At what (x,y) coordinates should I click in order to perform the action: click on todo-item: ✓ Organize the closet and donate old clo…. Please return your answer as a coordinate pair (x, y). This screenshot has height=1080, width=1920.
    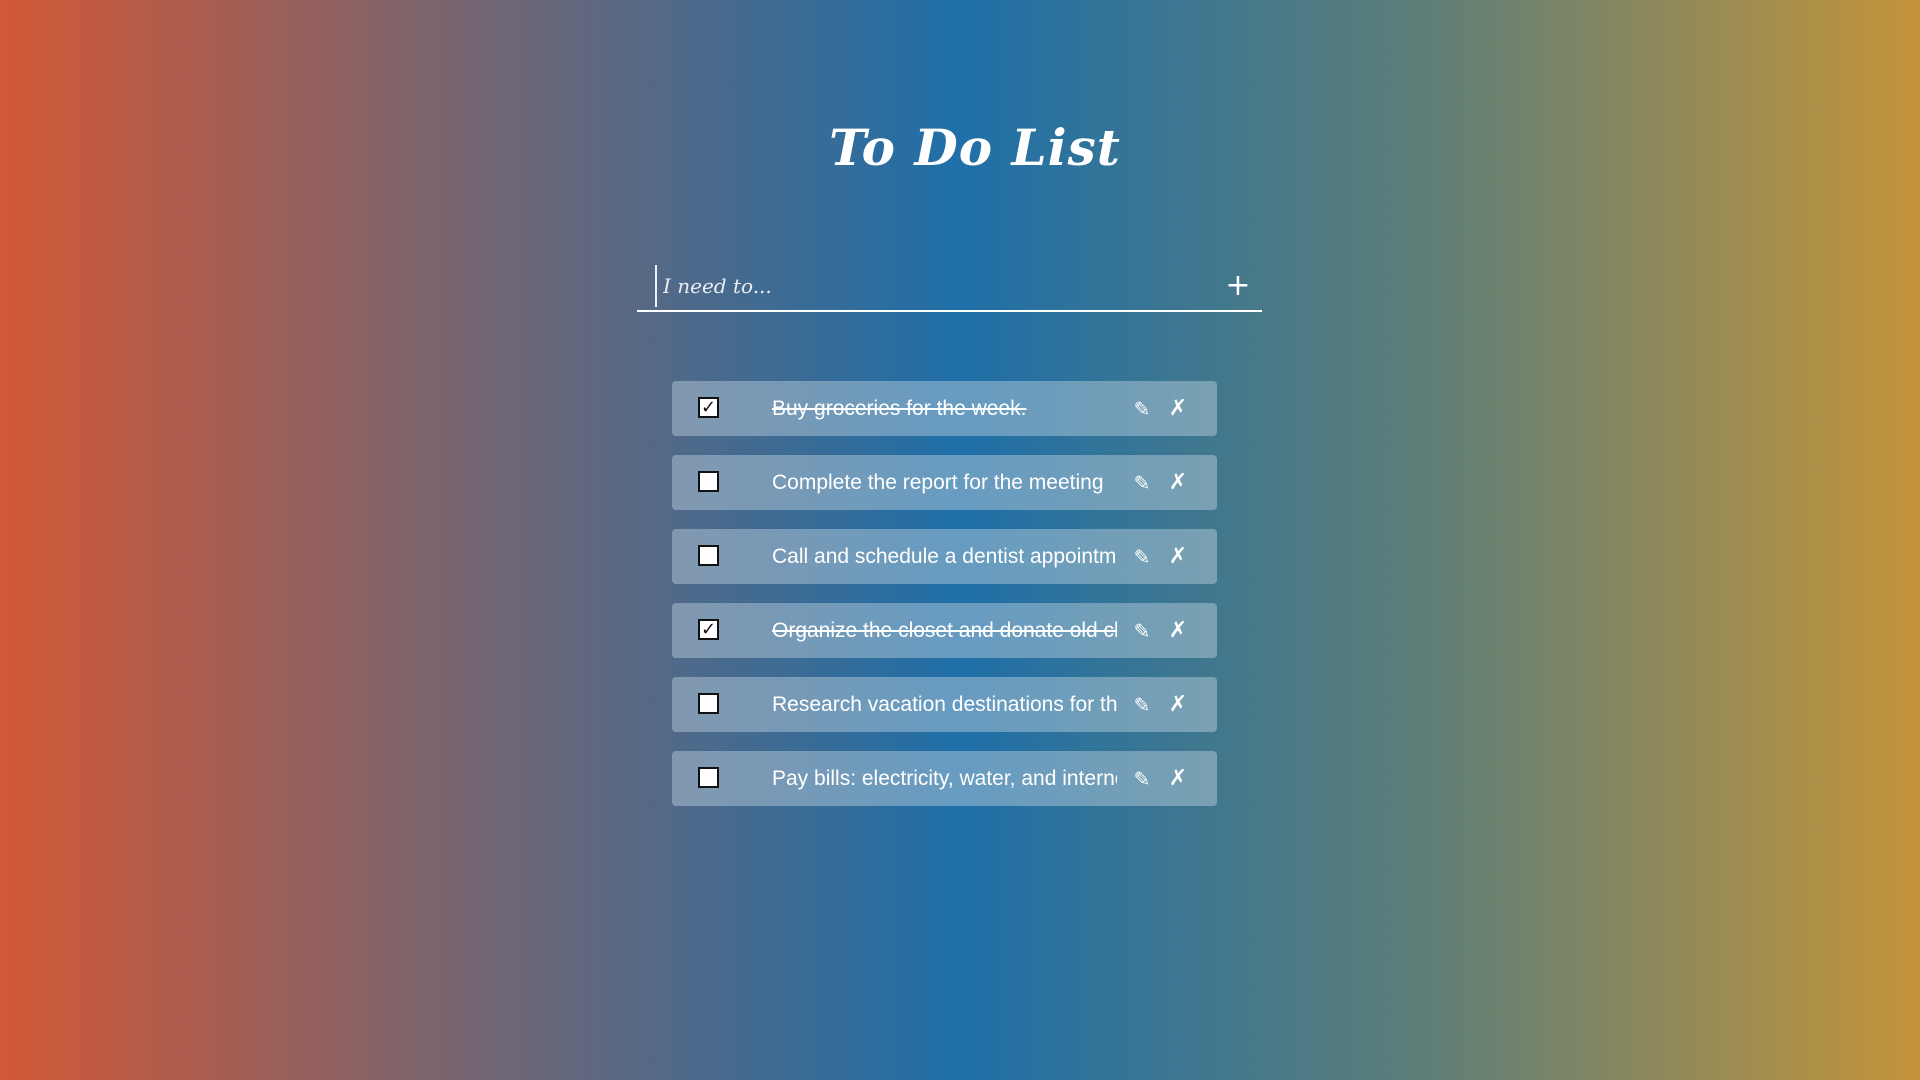
    Looking at the image, I should click on (944, 630).